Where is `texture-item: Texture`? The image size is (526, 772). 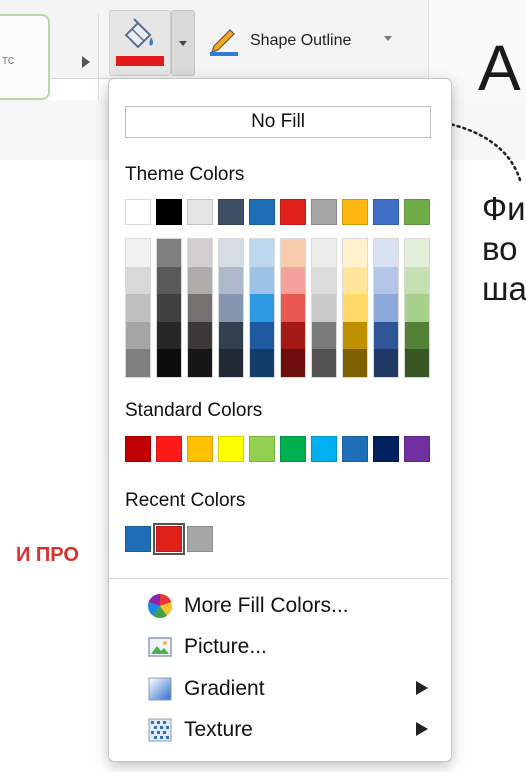
texture-item: Texture is located at coordinates (199, 730).